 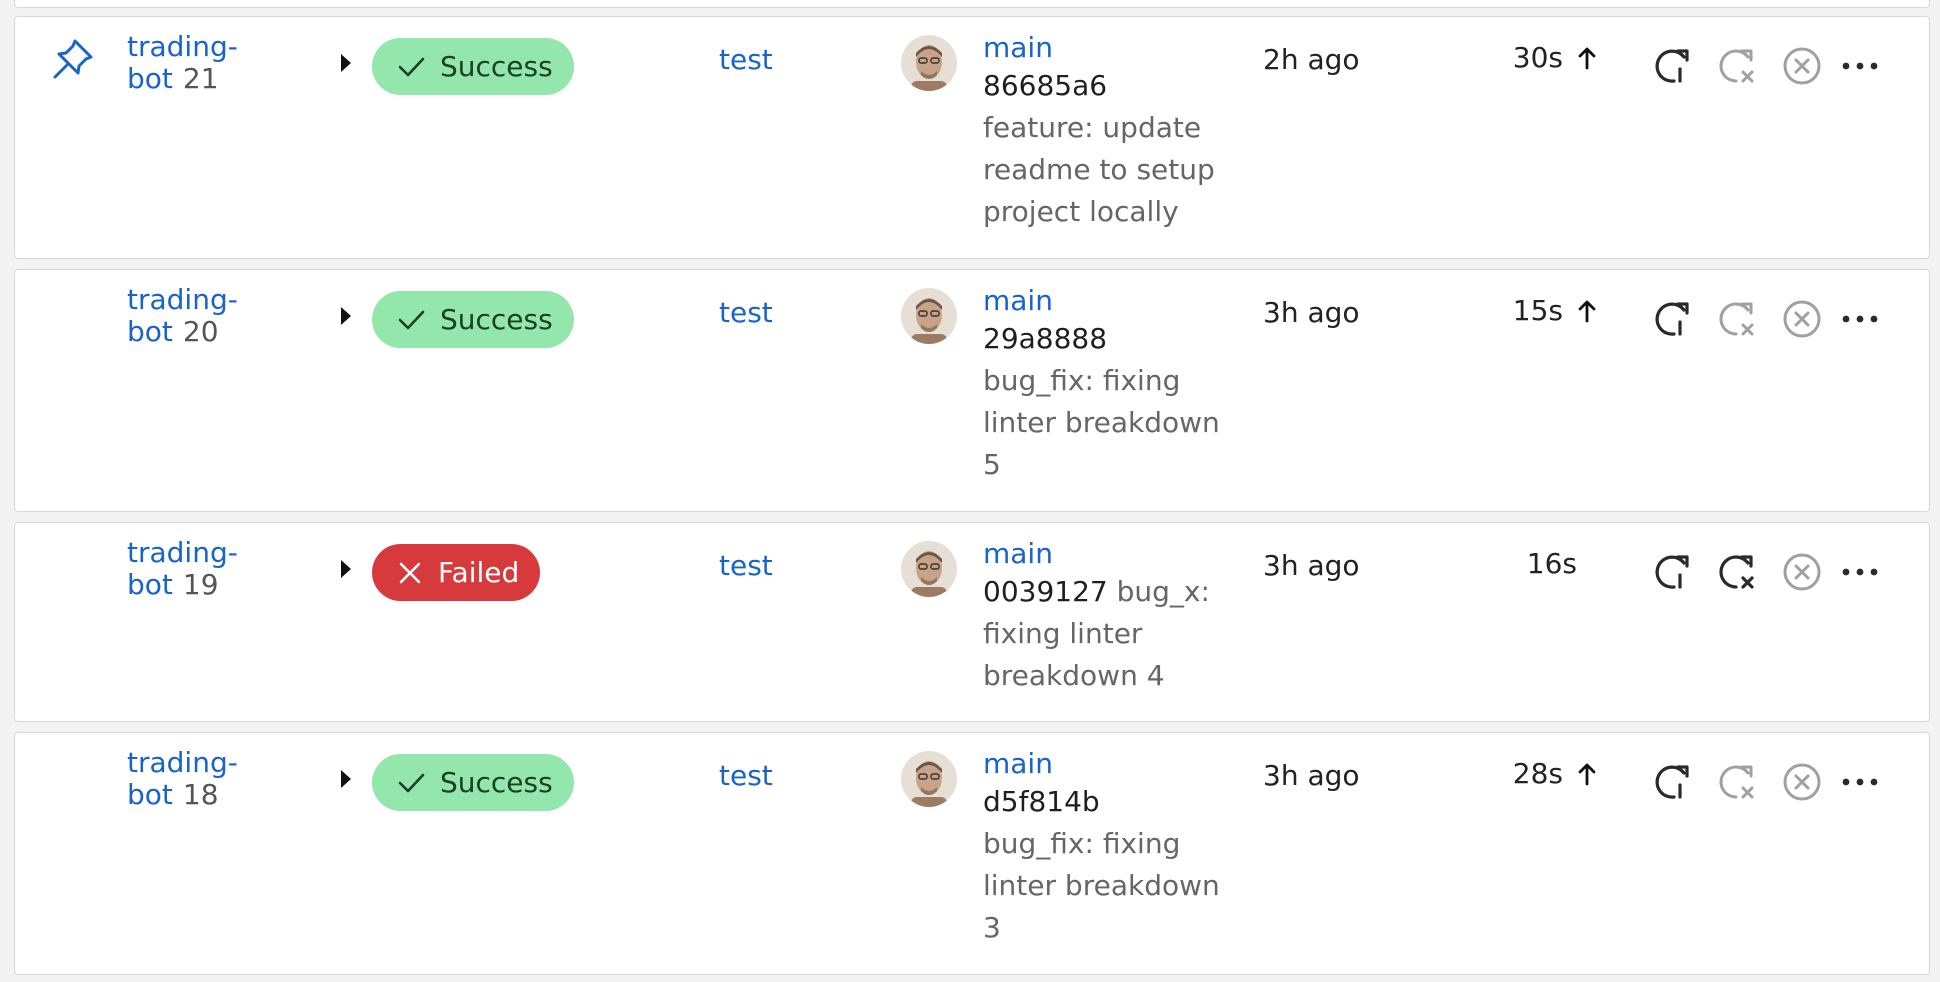 What do you see at coordinates (1311, 59) in the screenshot?
I see `created-time: 2h ago` at bounding box center [1311, 59].